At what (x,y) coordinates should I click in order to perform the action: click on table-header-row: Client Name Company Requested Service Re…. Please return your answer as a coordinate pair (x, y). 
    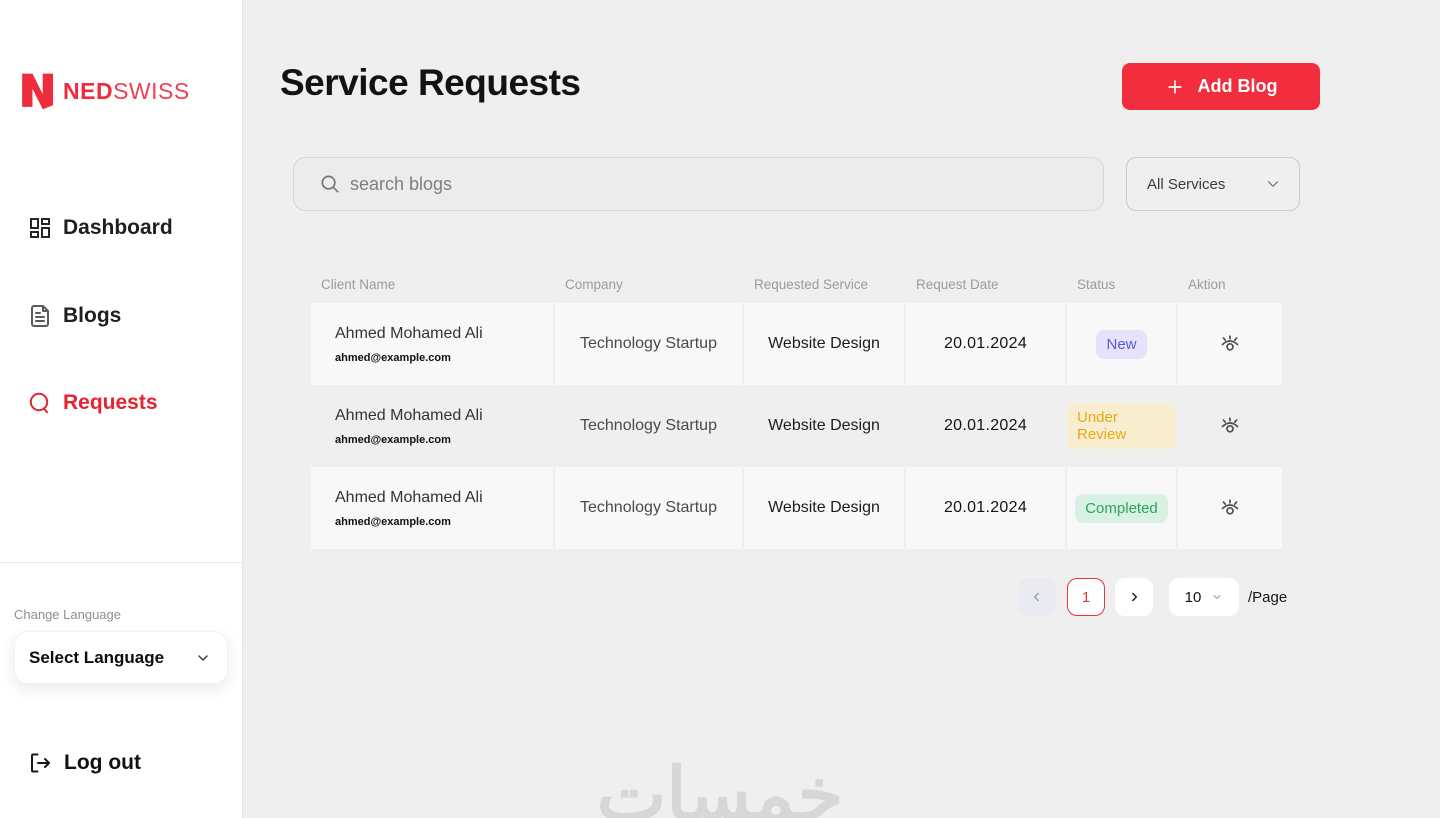
    Looking at the image, I should click on (797, 284).